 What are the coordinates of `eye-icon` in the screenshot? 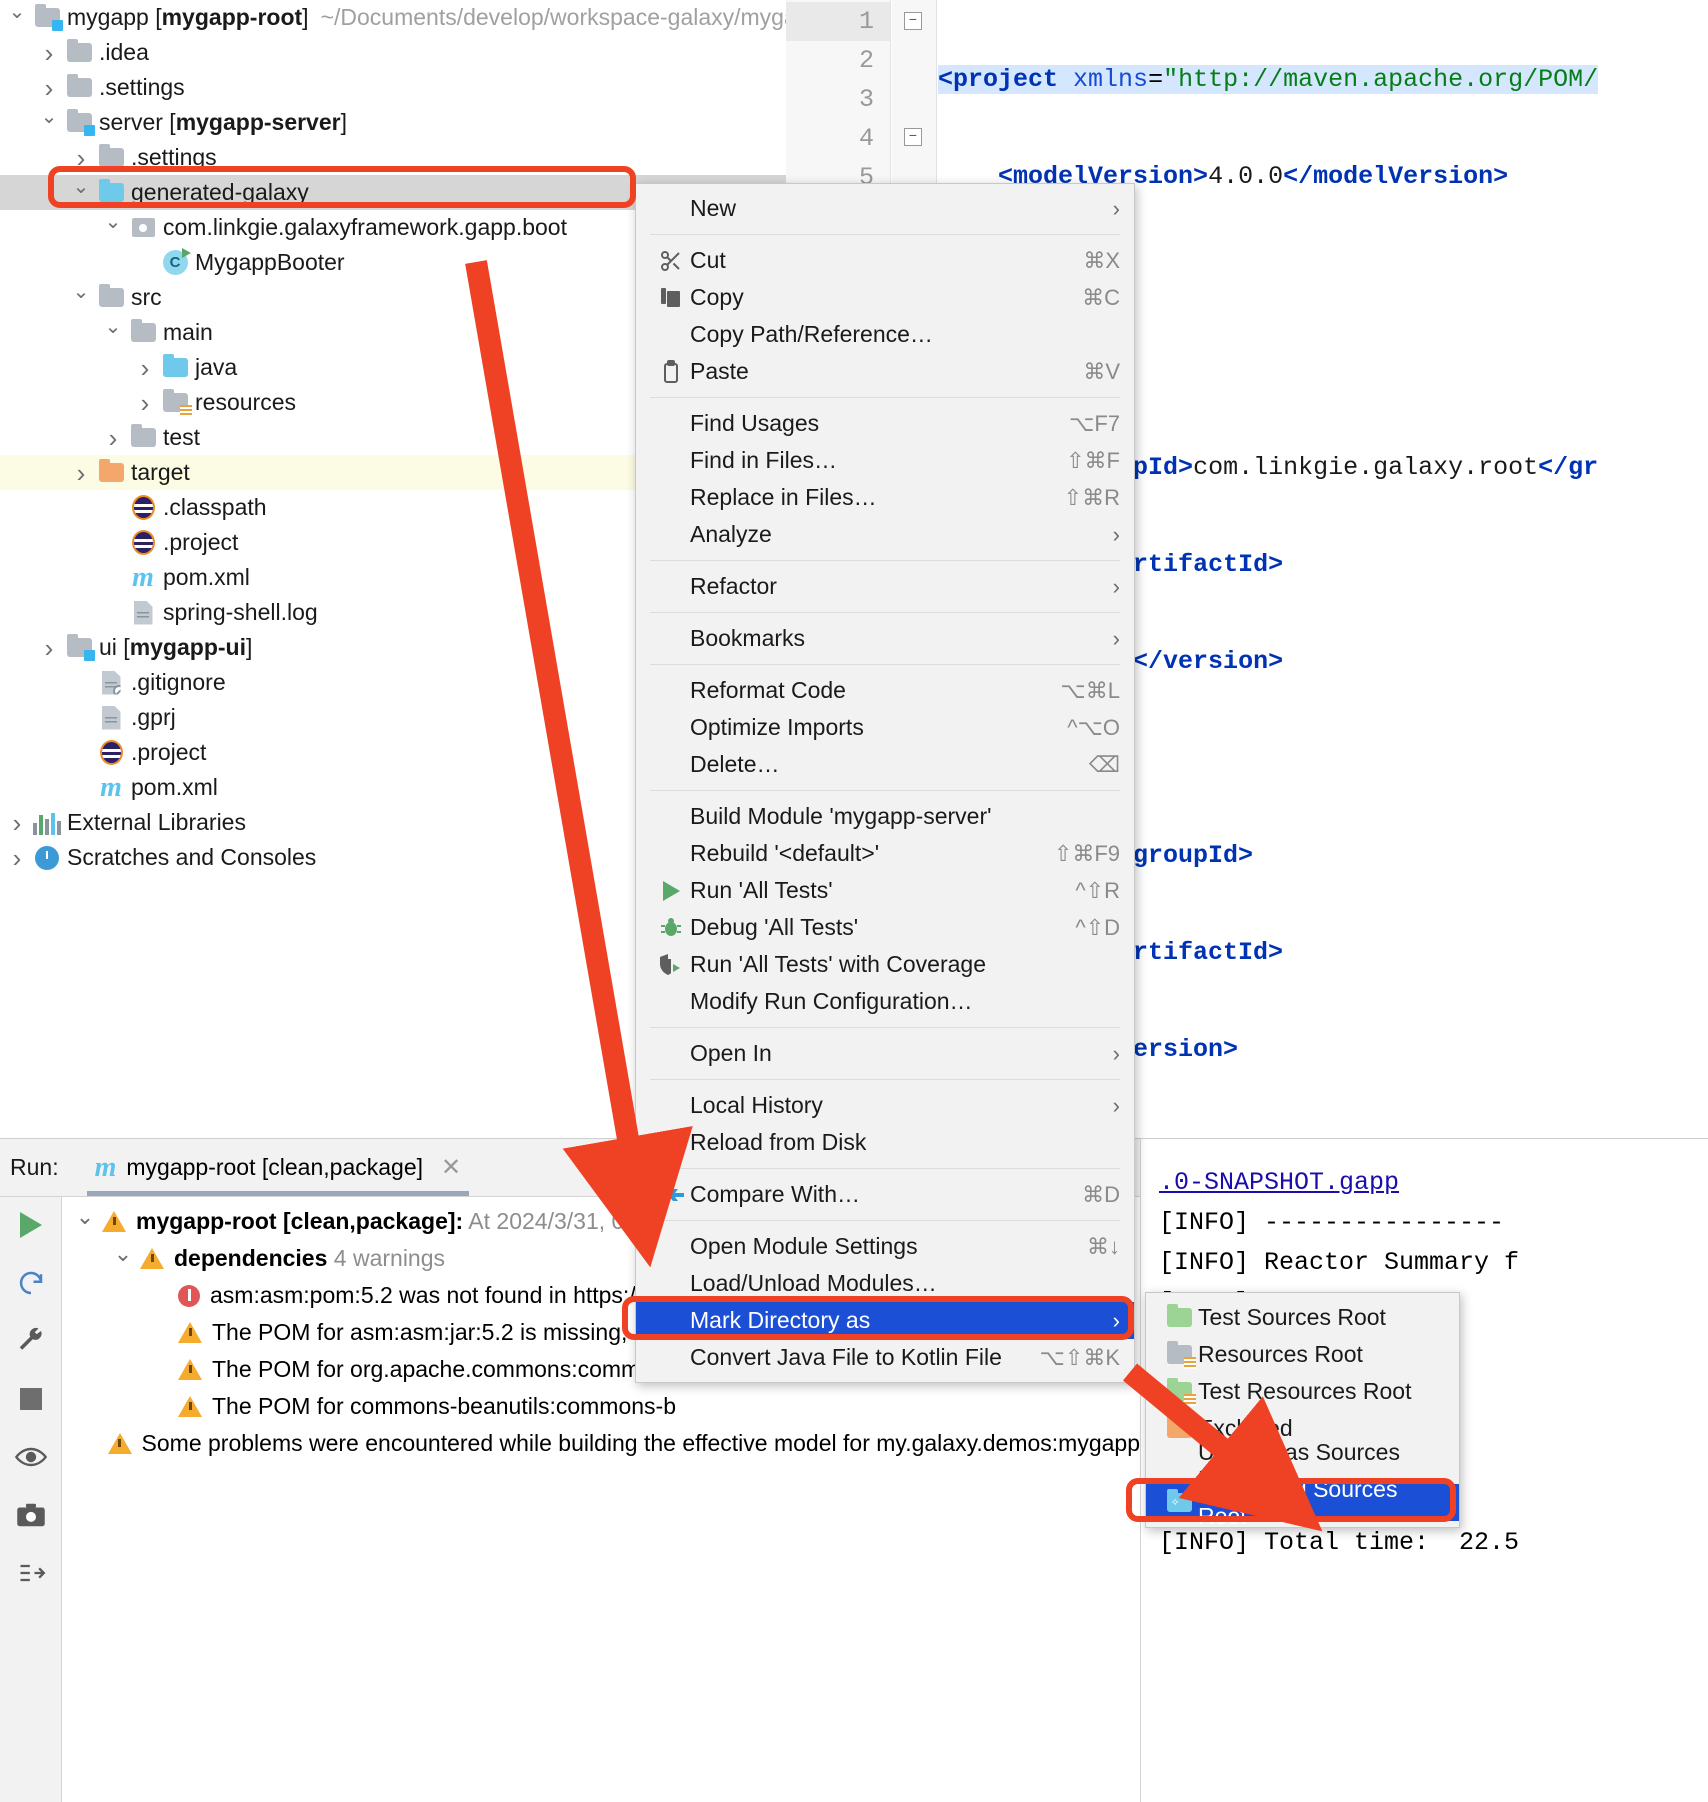 It's located at (31, 1457).